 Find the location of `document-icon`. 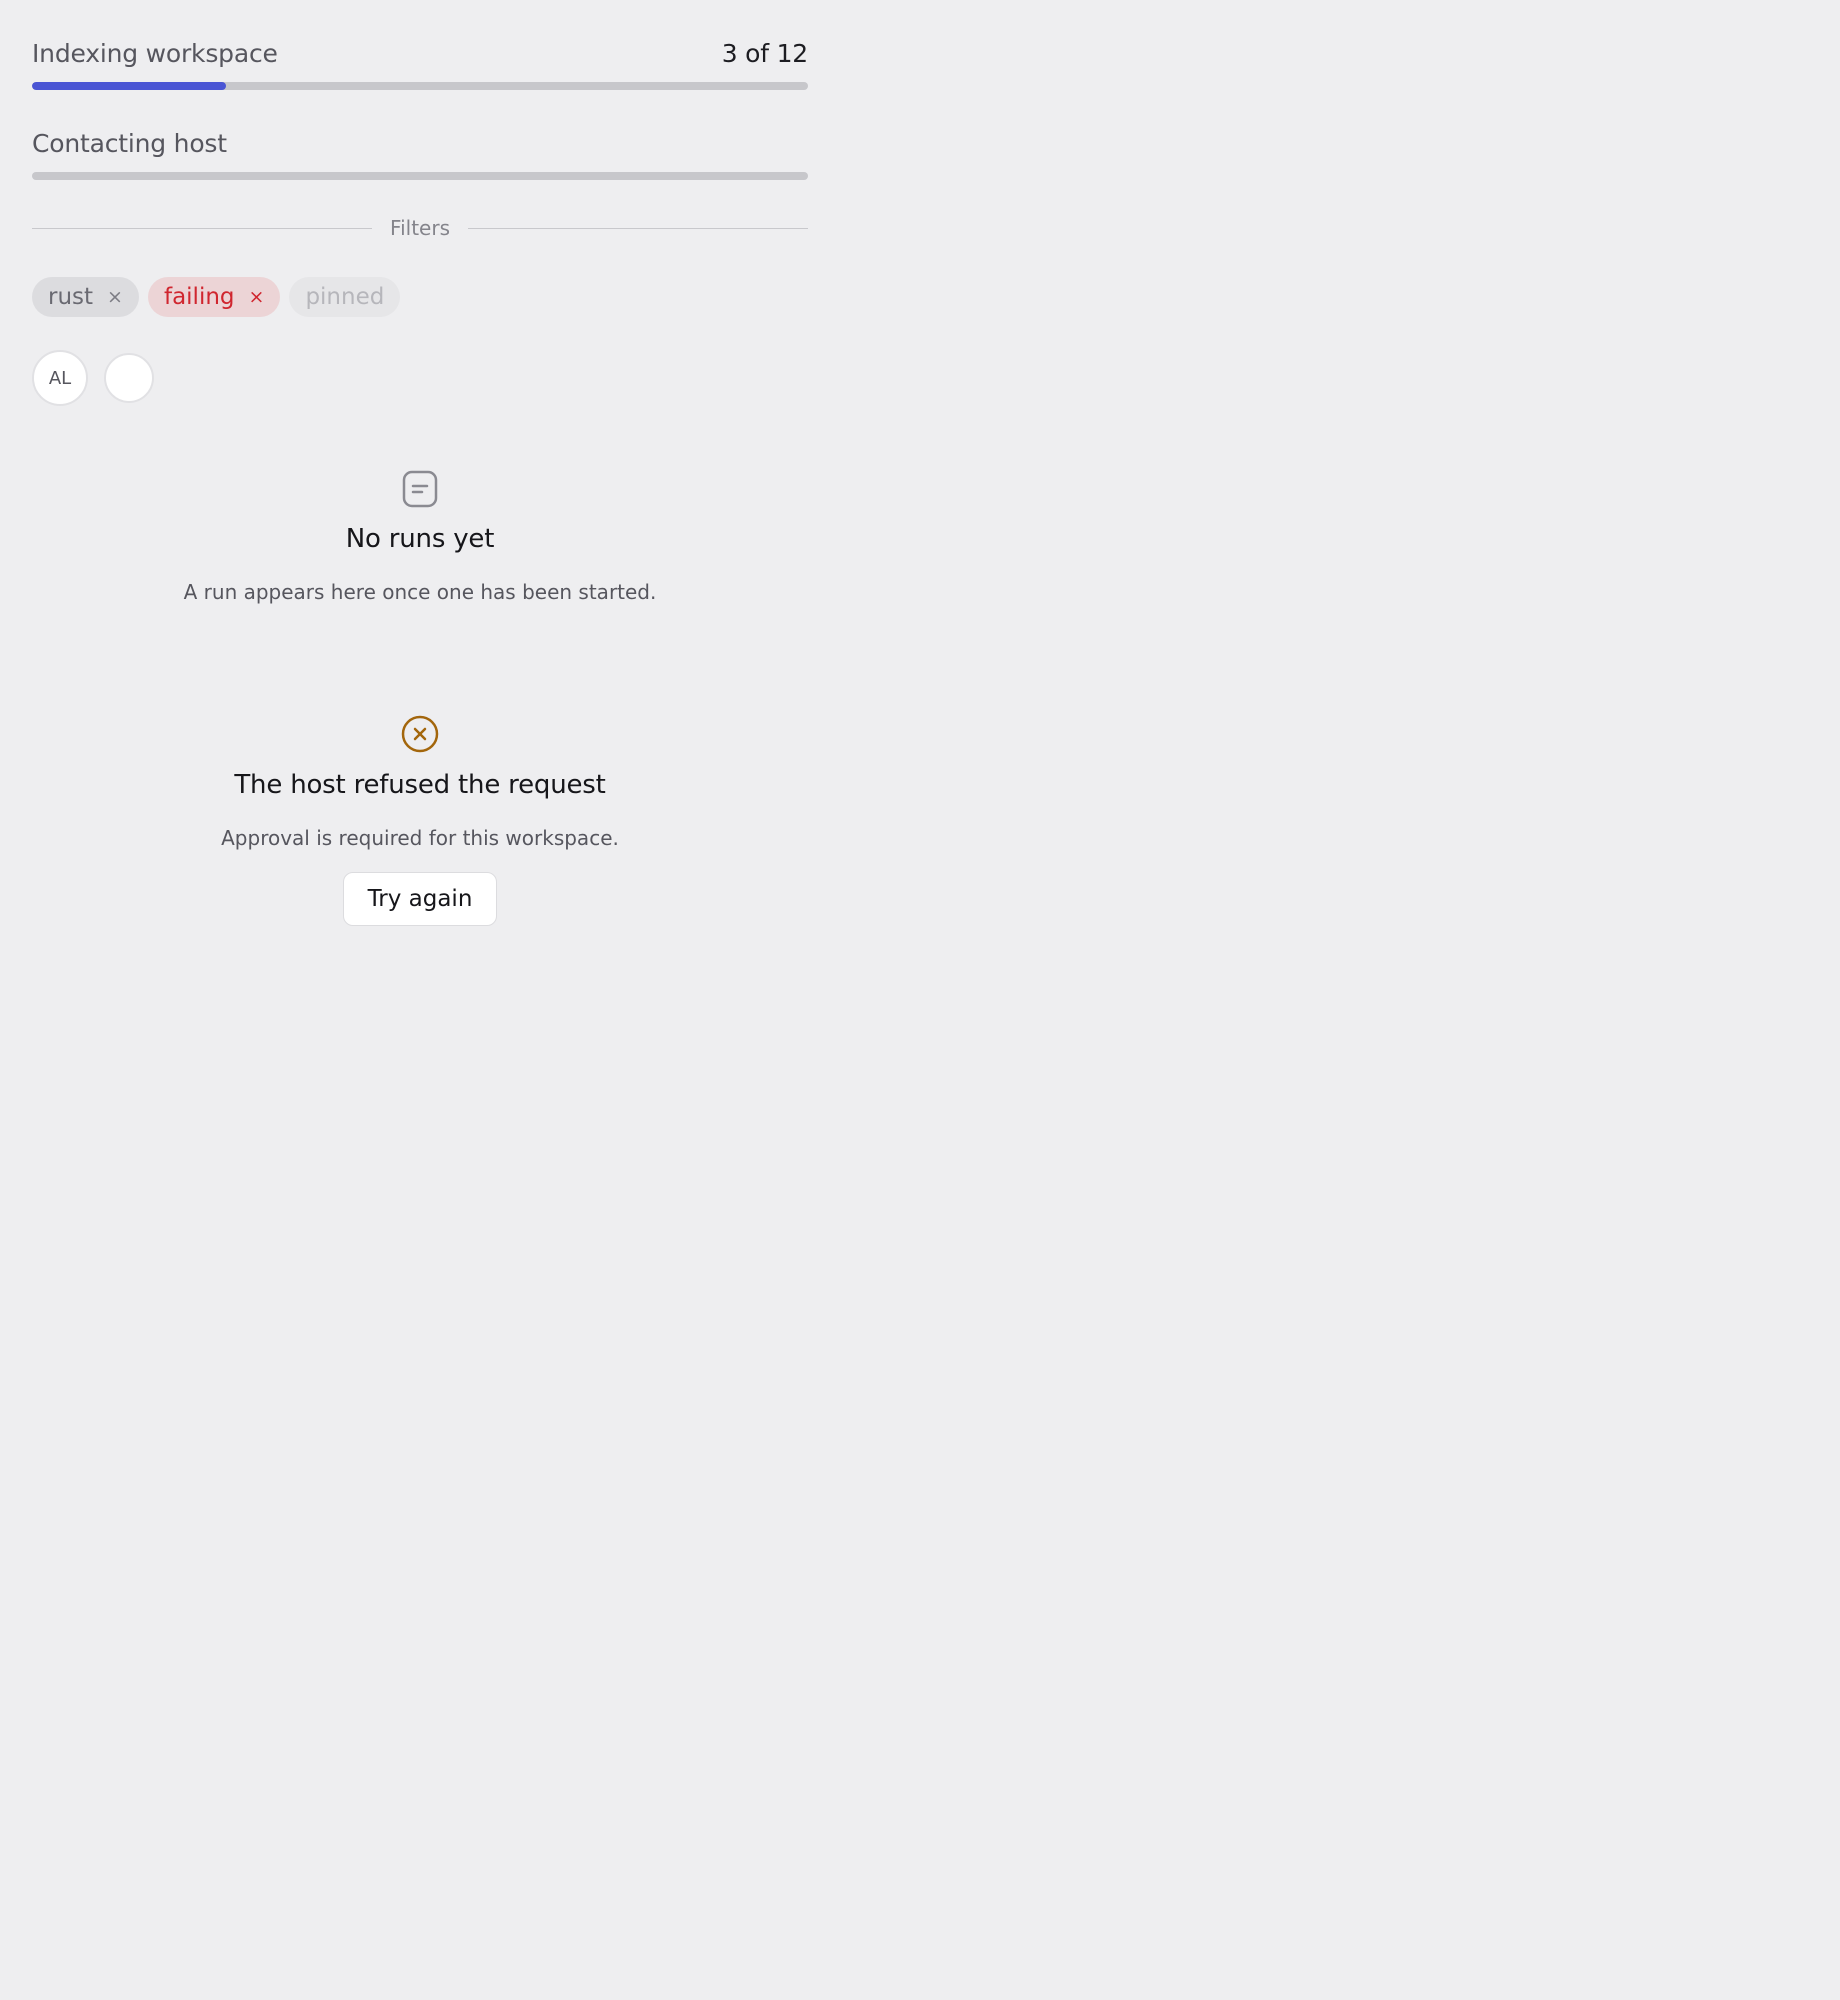

document-icon is located at coordinates (420, 489).